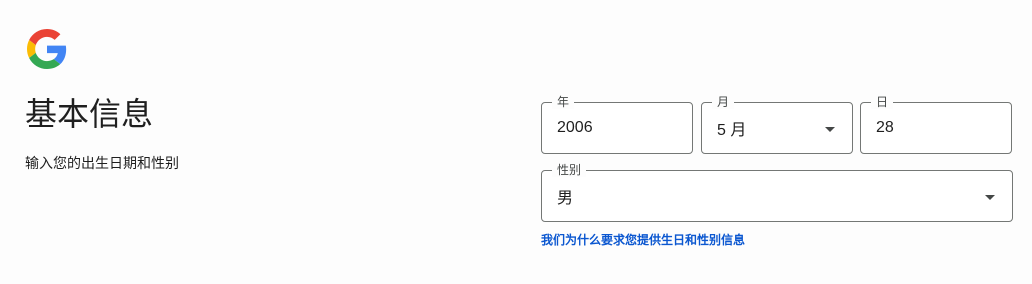  What do you see at coordinates (885, 127) in the screenshot?
I see `day-value: 28` at bounding box center [885, 127].